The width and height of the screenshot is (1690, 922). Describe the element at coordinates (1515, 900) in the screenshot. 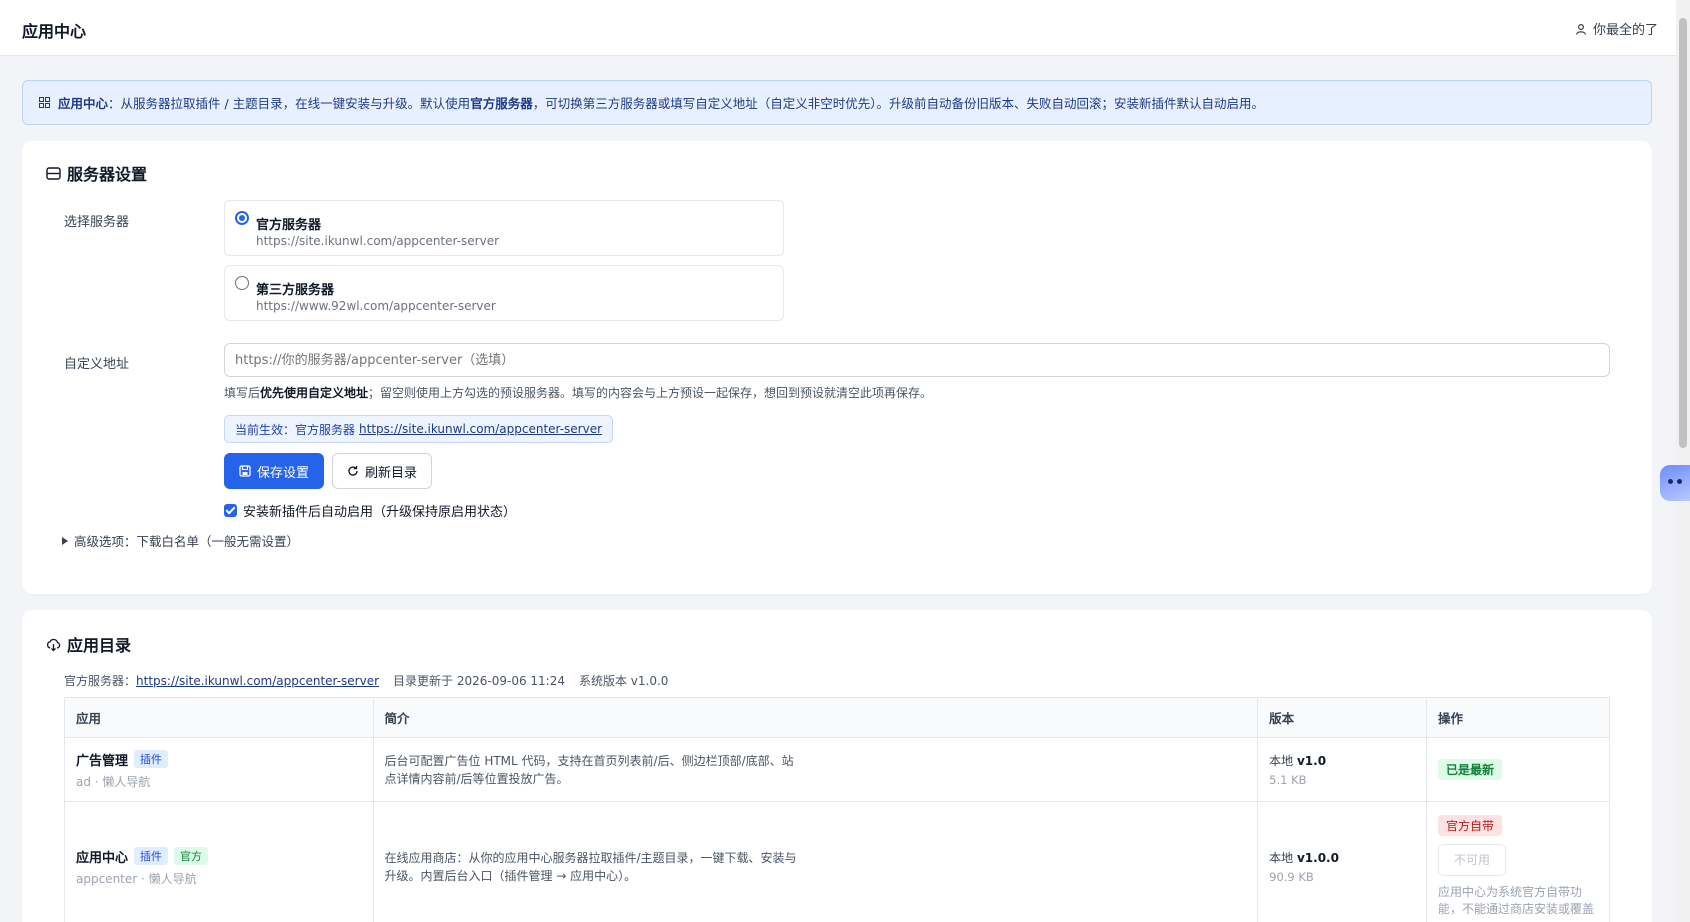

I see `action-note: 应用中心为系统官方自带功能，不能通过商店安装或覆盖` at that location.